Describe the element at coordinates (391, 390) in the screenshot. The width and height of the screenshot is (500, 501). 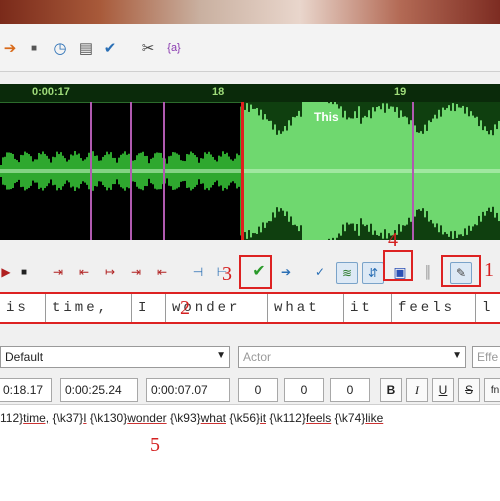
I see `bold-button: B` at that location.